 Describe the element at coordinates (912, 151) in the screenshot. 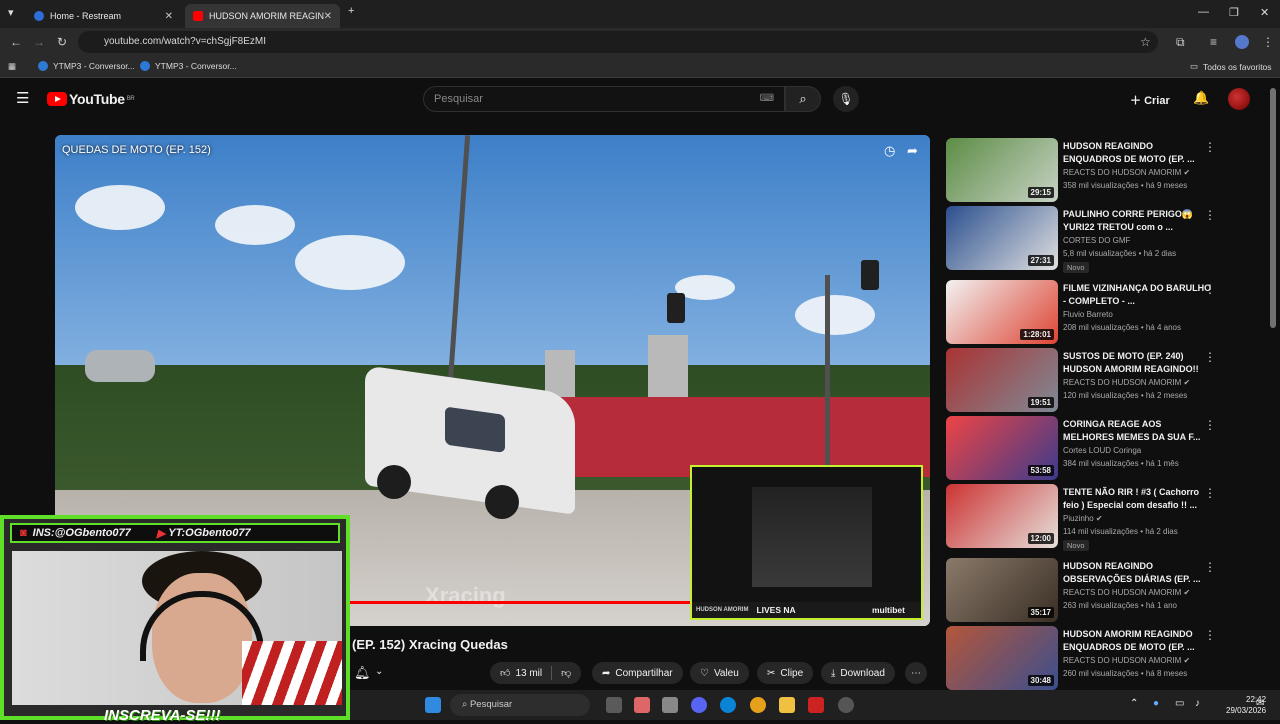

I see `share-arrow-icon: ➦` at that location.